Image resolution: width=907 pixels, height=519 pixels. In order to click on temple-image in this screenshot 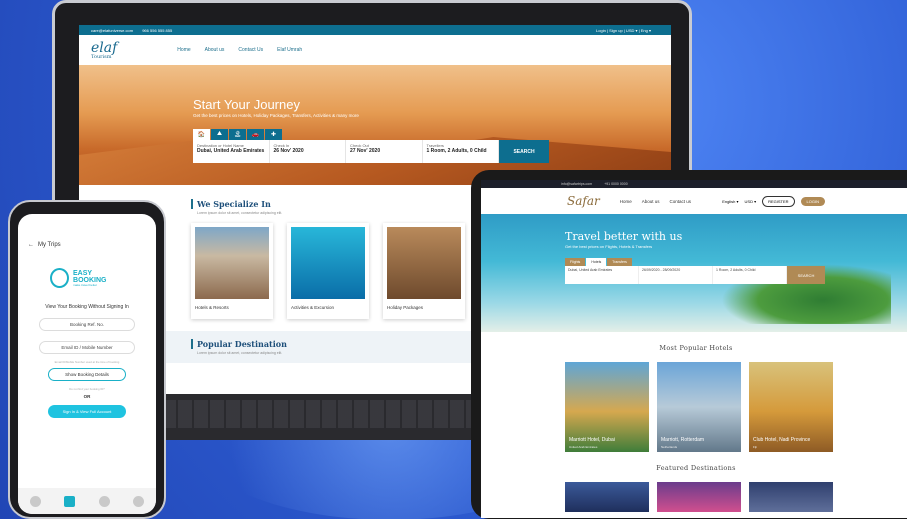, I will do `click(424, 263)`.